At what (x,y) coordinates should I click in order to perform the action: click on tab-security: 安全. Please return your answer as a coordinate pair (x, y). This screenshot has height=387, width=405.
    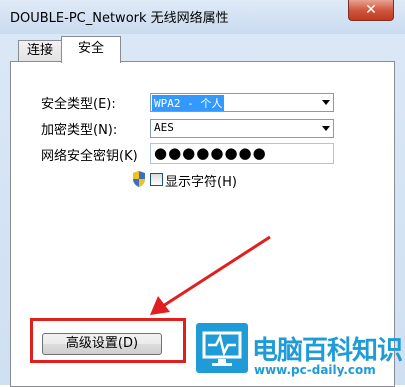
    Looking at the image, I should click on (91, 49).